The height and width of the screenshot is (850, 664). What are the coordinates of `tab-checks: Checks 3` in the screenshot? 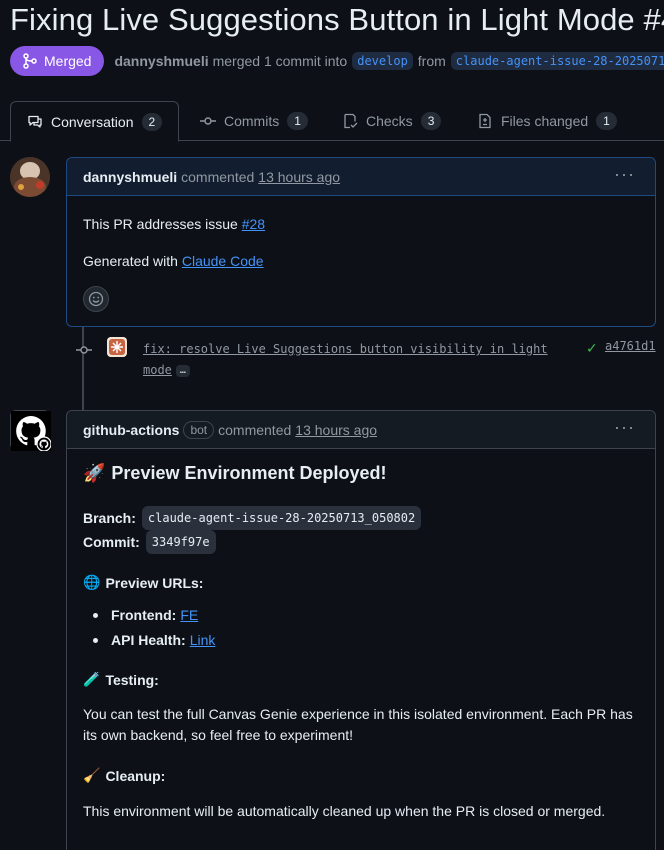 It's located at (392, 121).